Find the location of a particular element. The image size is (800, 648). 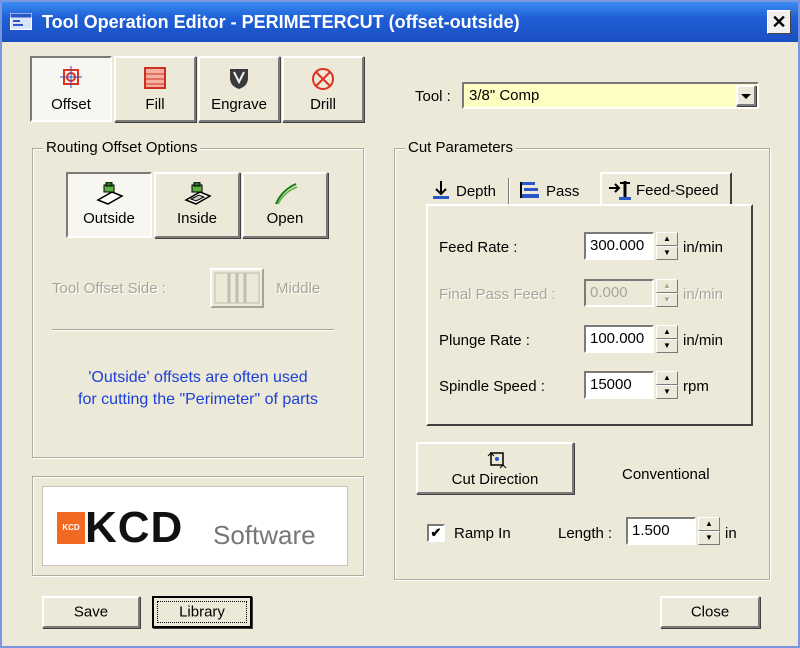

plunge-rate-spinner: ▲ ▼ is located at coordinates (667, 339).